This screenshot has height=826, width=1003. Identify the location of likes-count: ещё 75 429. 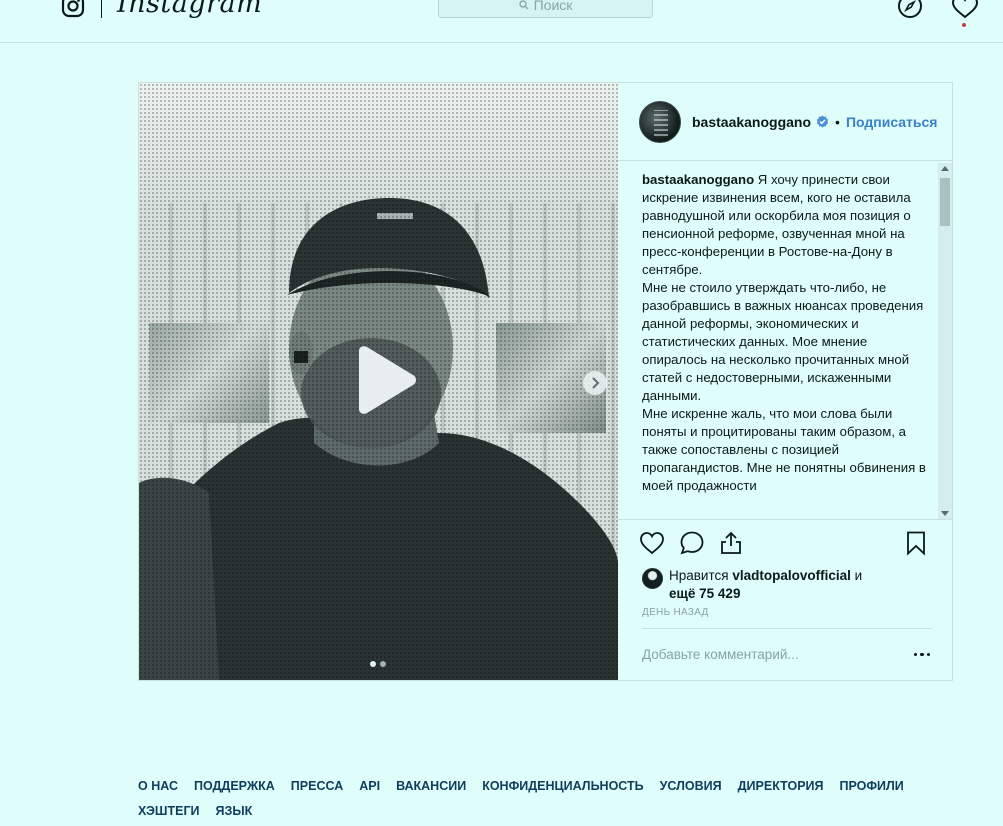
(704, 593).